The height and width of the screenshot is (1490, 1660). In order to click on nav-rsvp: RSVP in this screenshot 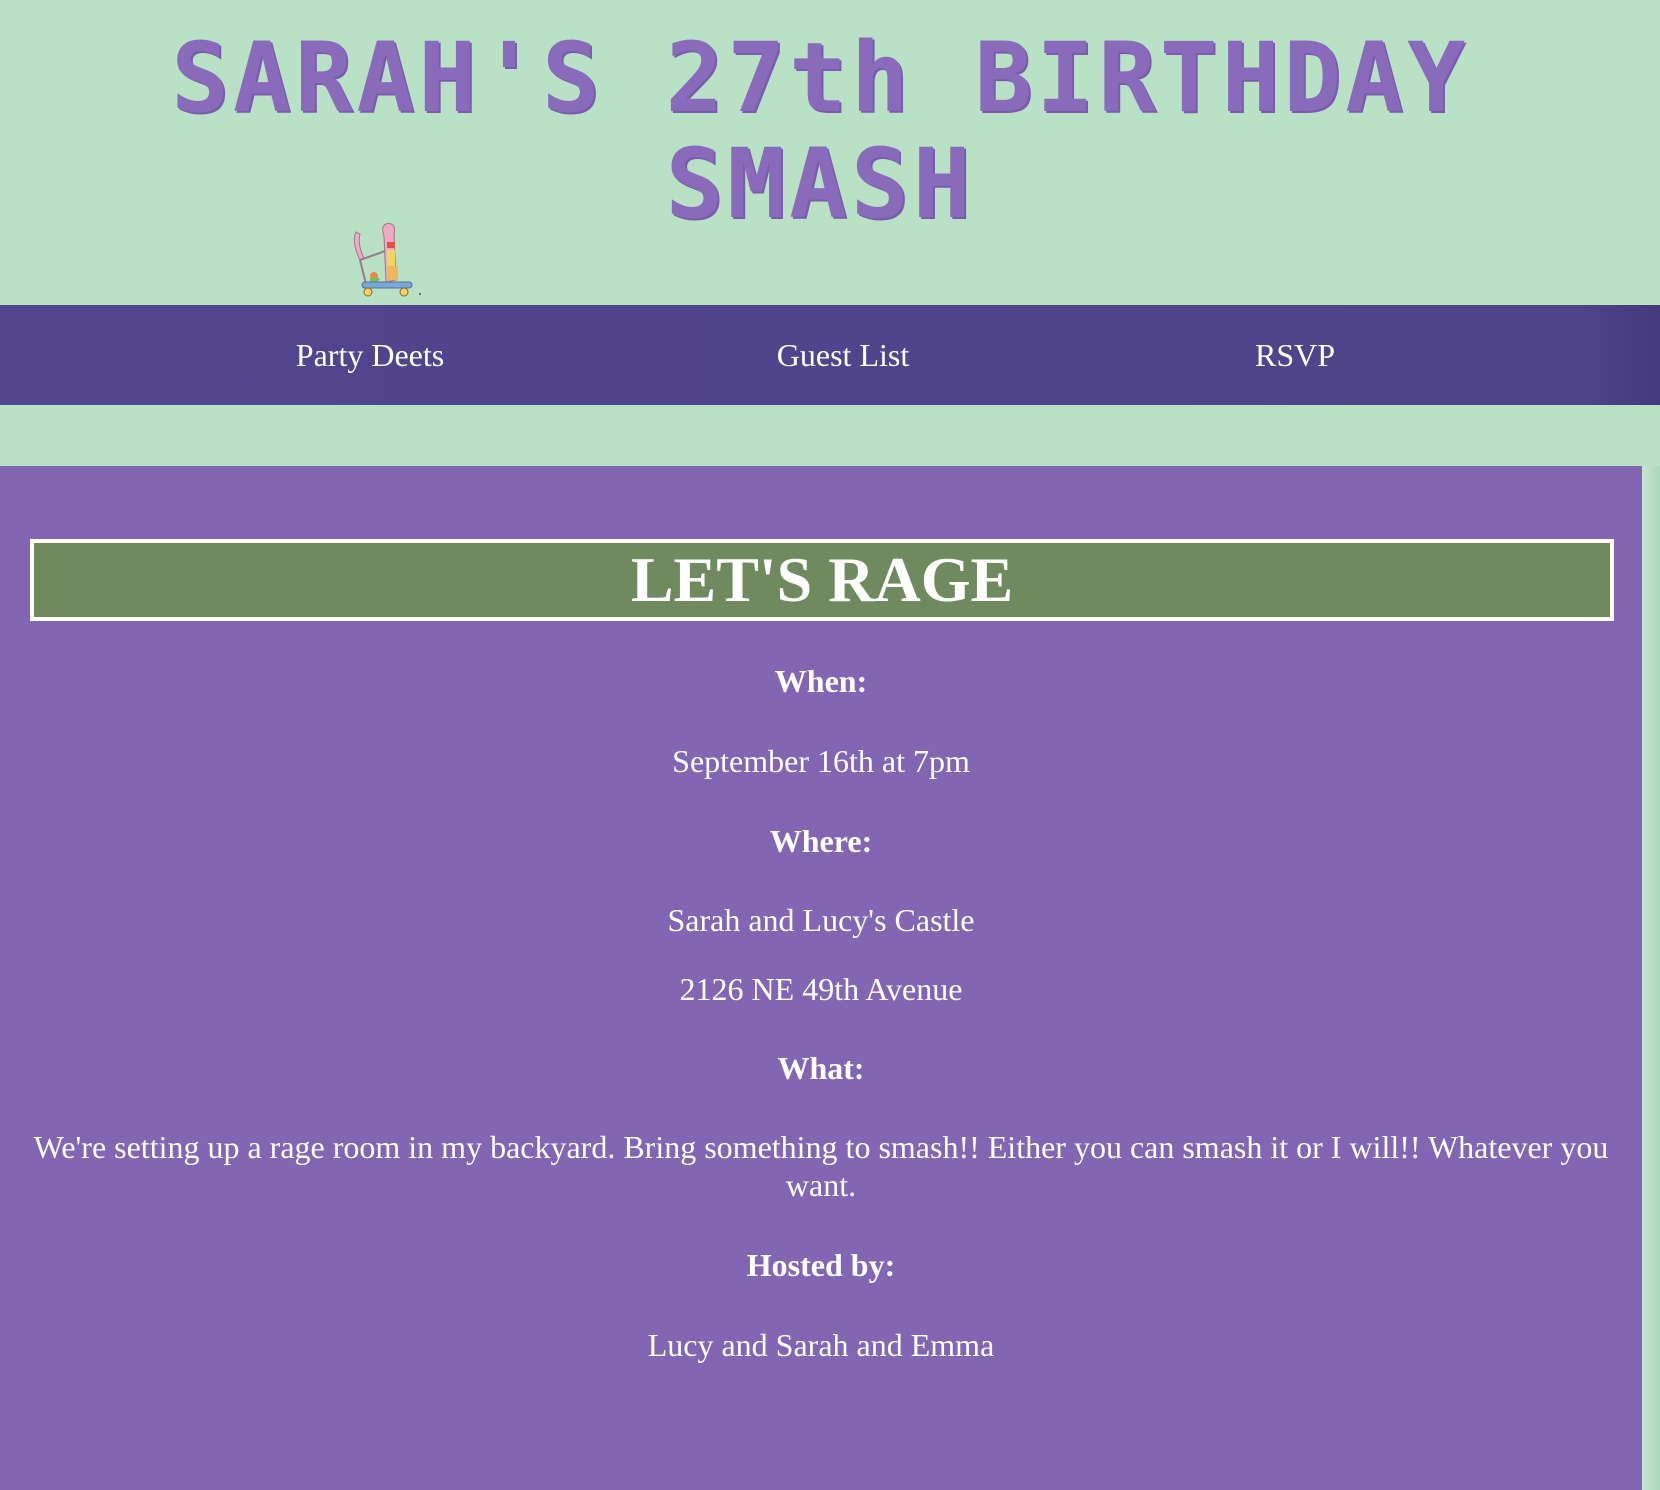, I will do `click(1295, 355)`.